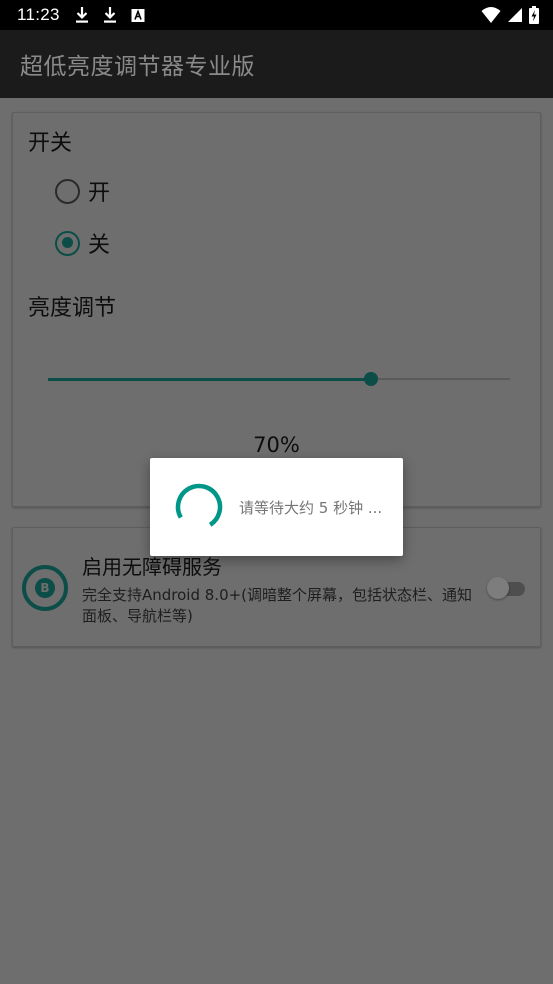 The image size is (553, 984). Describe the element at coordinates (38, 14) in the screenshot. I see `status-time: 11:23` at that location.